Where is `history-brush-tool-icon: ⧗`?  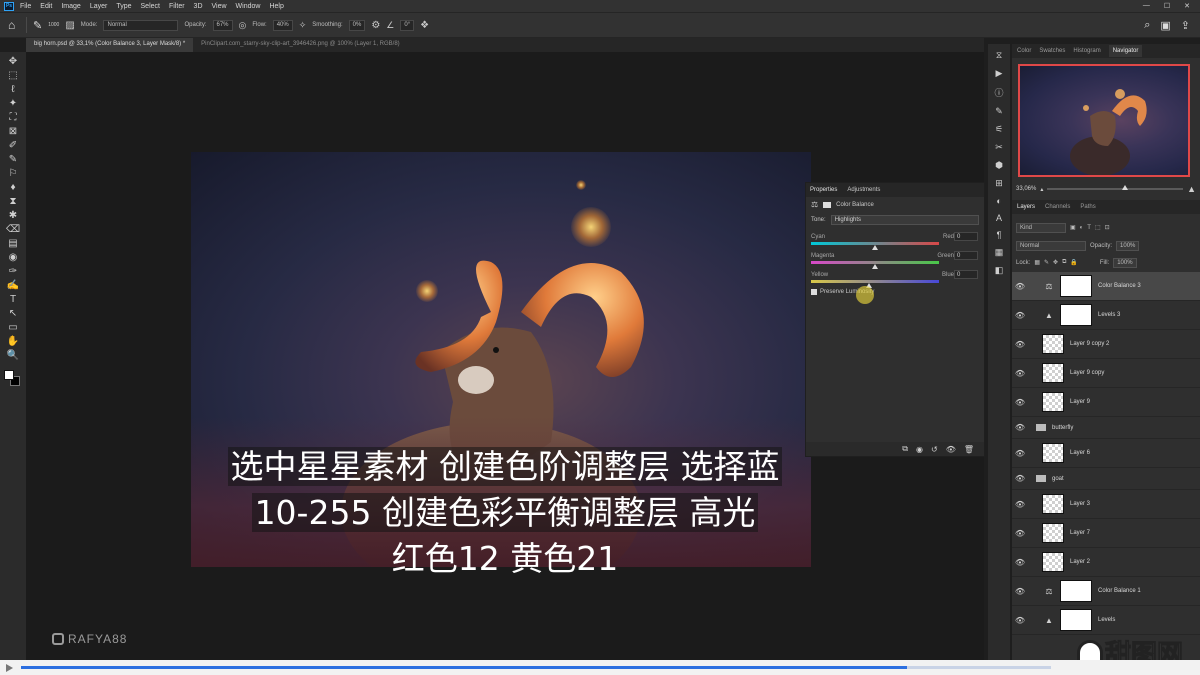
history-brush-tool-icon: ⧗ is located at coordinates (13, 202).